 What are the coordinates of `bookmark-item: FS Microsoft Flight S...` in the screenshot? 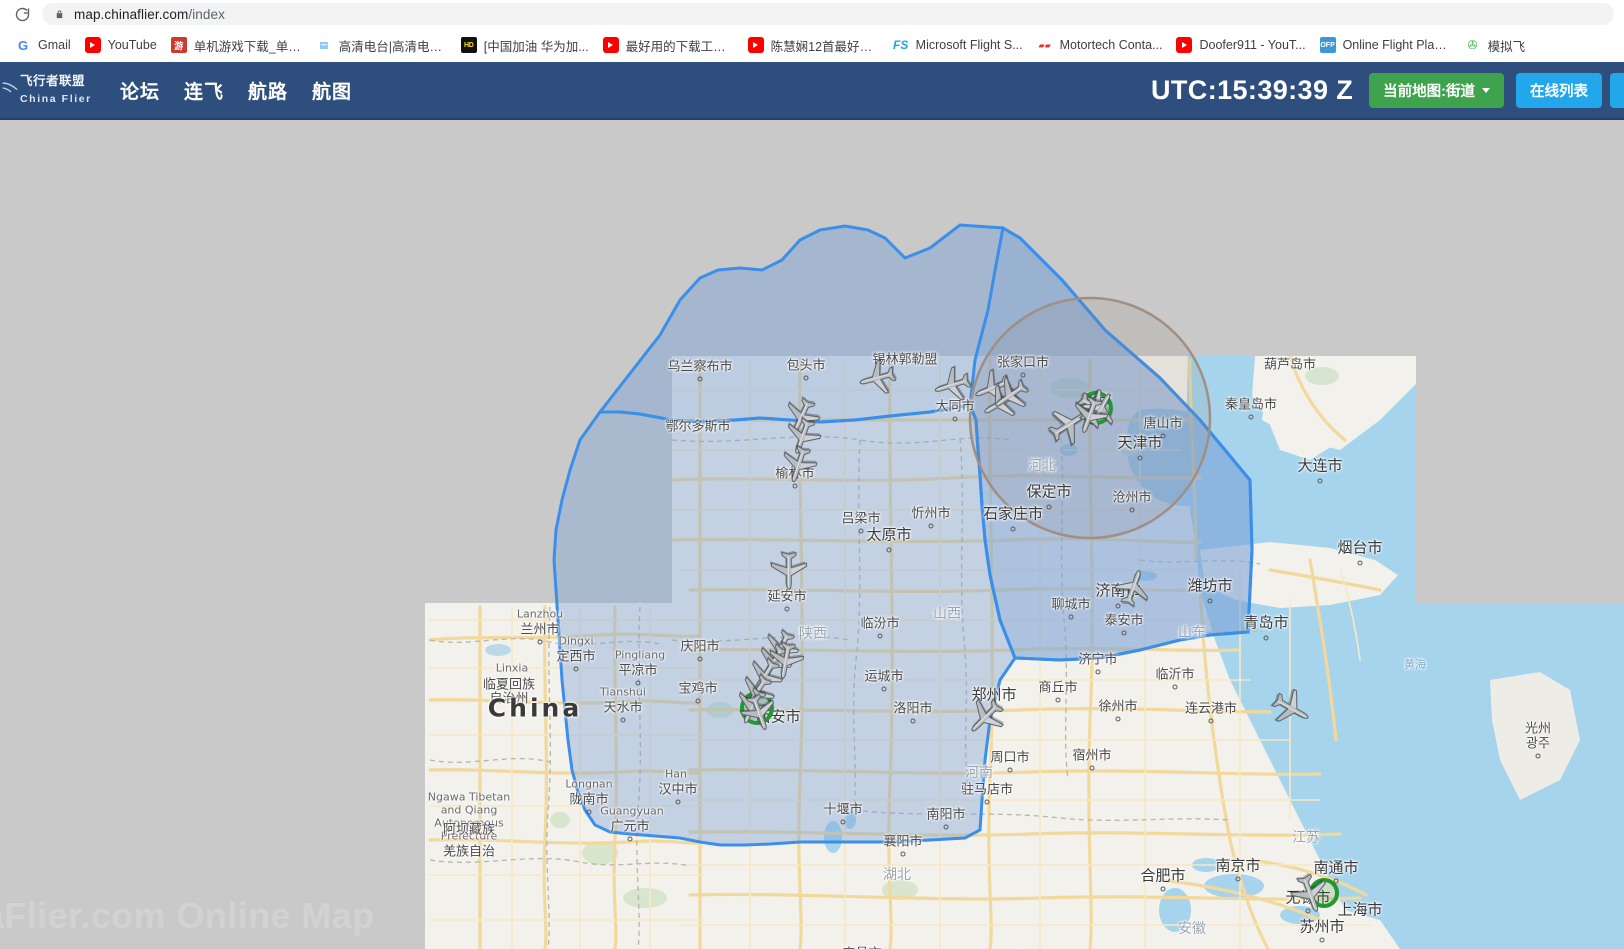 It's located at (958, 45).